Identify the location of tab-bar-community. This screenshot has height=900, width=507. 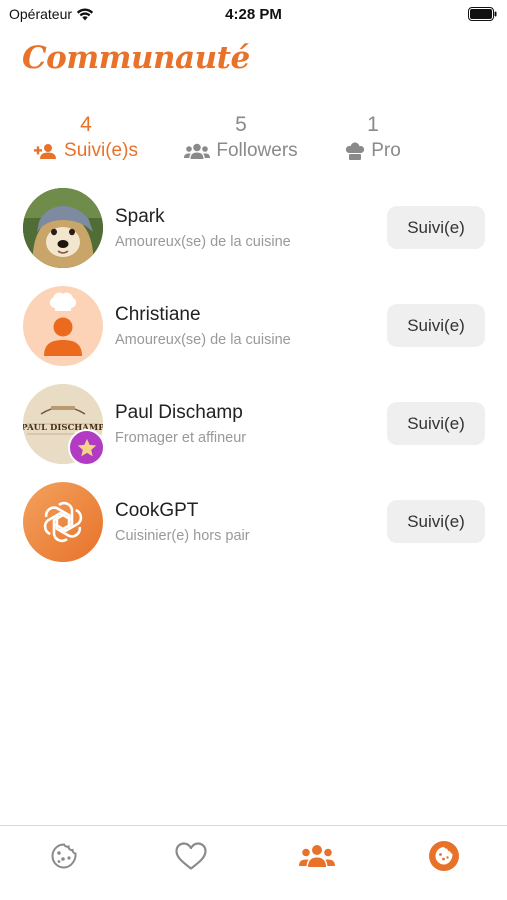
(317, 856).